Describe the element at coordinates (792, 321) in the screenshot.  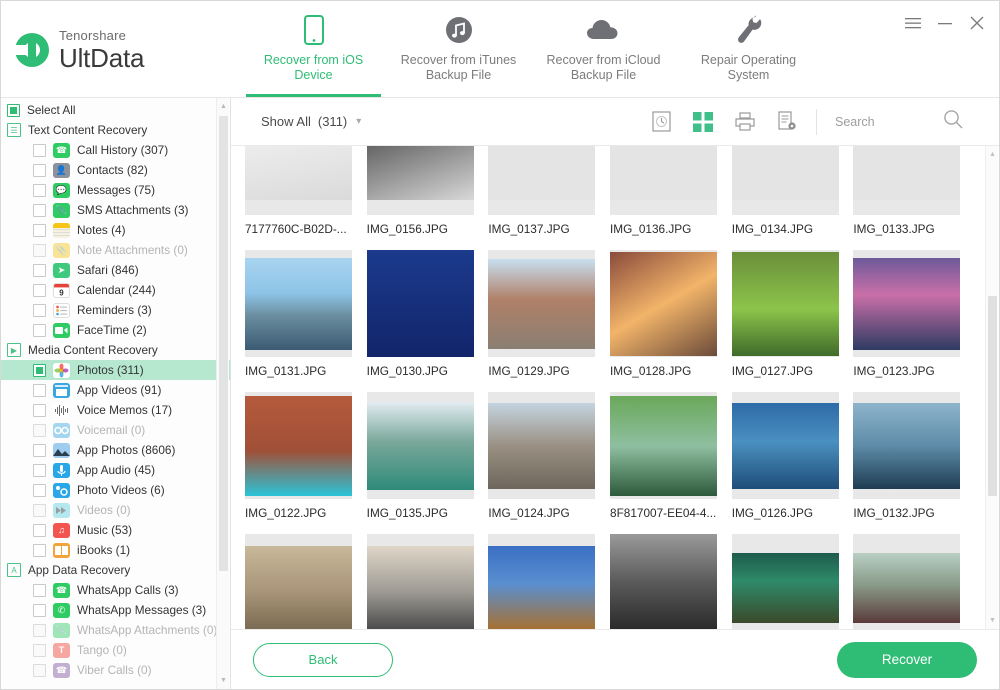
I see `photo-cell: IMG_0127.JPG` at that location.